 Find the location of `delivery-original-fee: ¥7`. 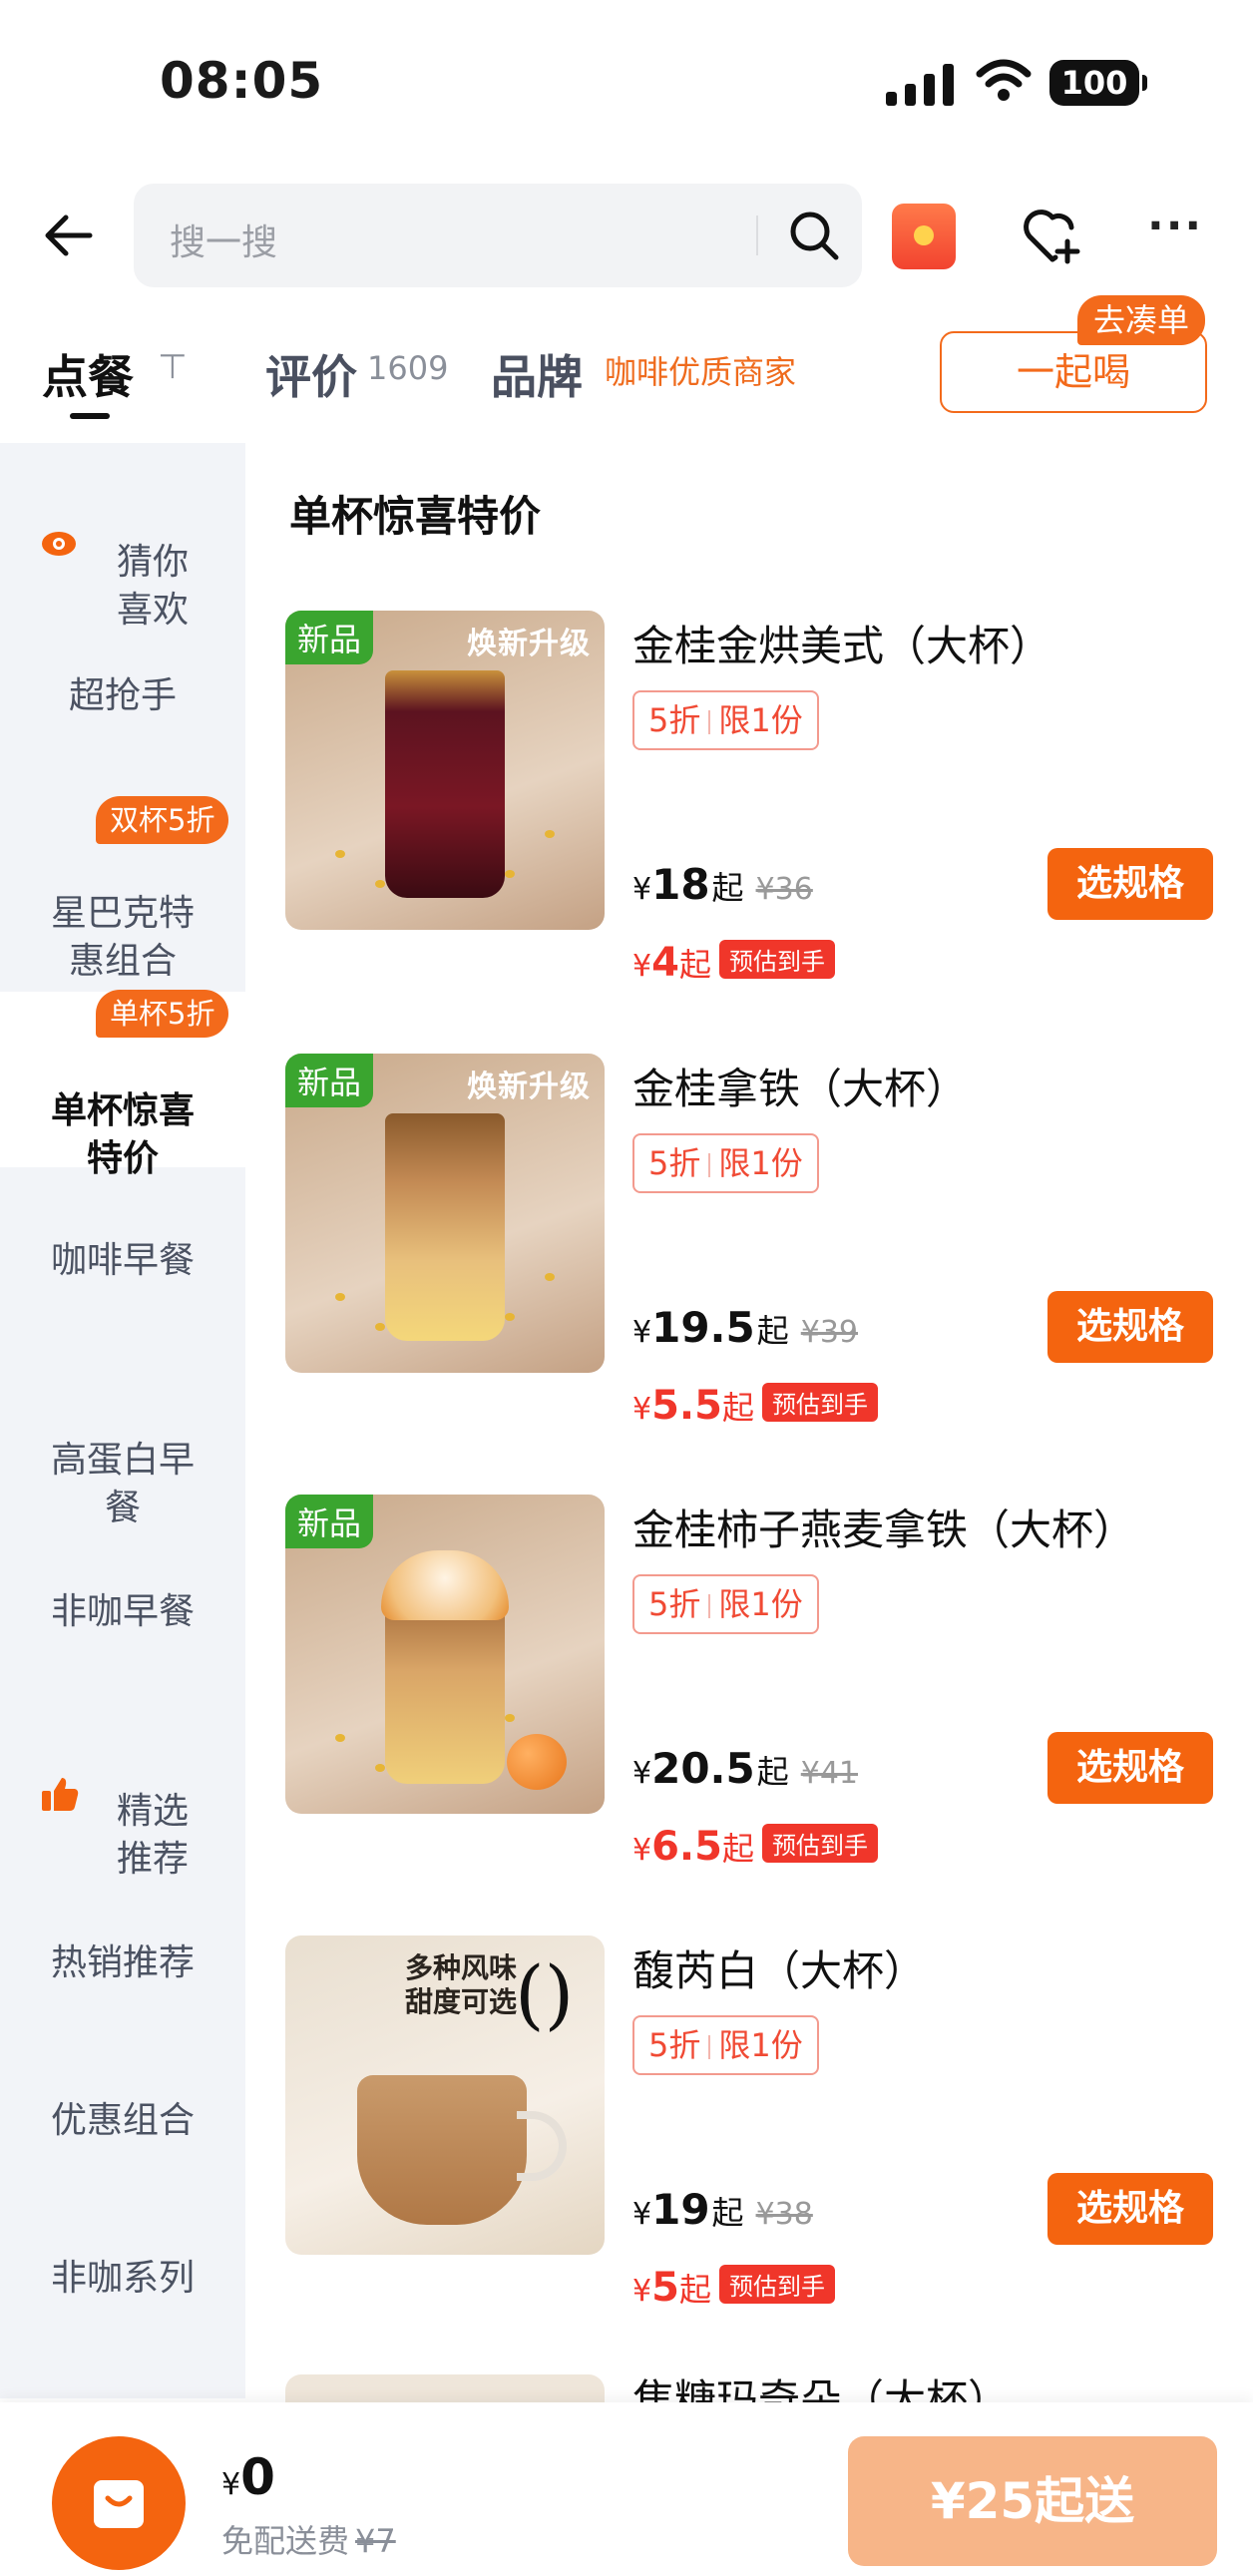

delivery-original-fee: ¥7 is located at coordinates (376, 2541).